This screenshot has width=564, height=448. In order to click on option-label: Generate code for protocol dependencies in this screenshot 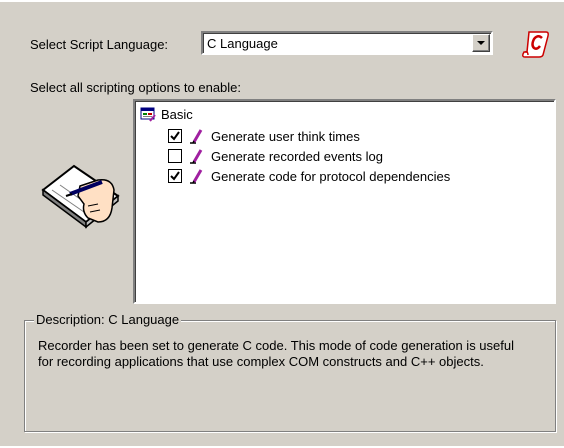, I will do `click(331, 176)`.